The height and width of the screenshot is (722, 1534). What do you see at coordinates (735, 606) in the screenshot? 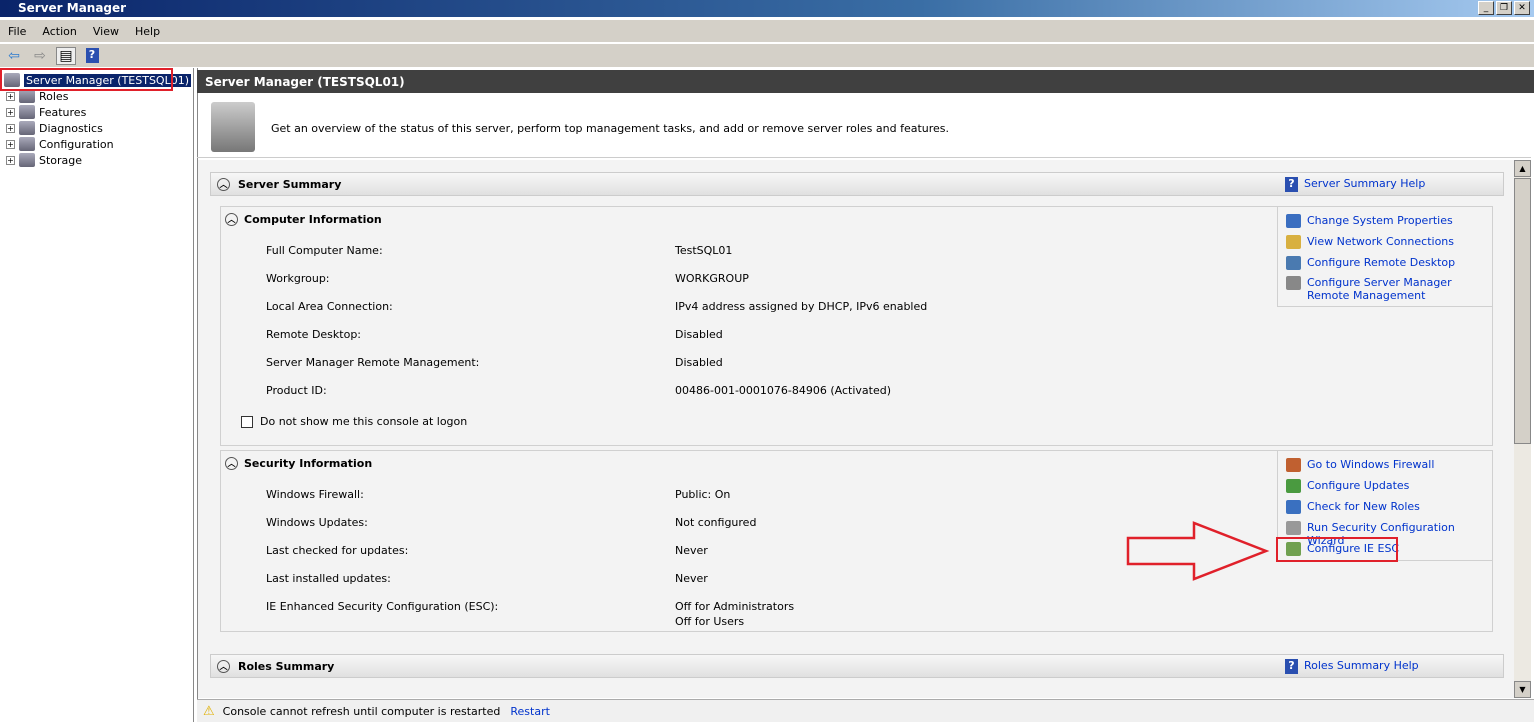
I see `row-value: Off for Administrators` at bounding box center [735, 606].